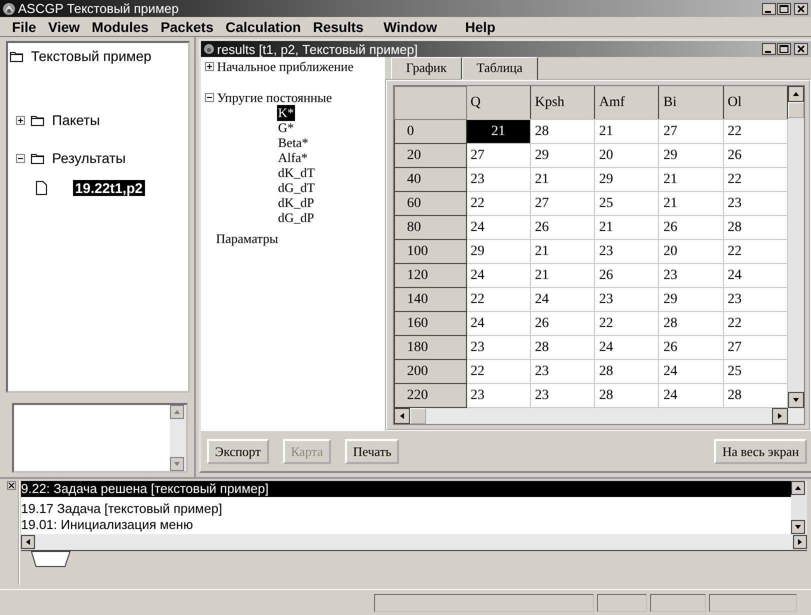 This screenshot has width=811, height=615. I want to click on tab-shape, so click(51, 559).